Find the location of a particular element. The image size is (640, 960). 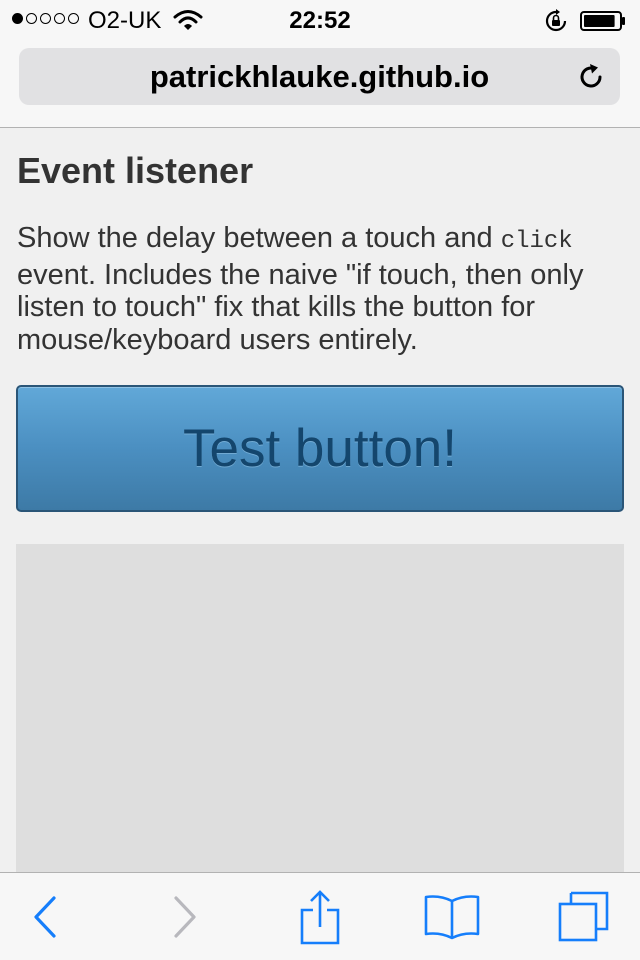

back-button is located at coordinates (45, 916).